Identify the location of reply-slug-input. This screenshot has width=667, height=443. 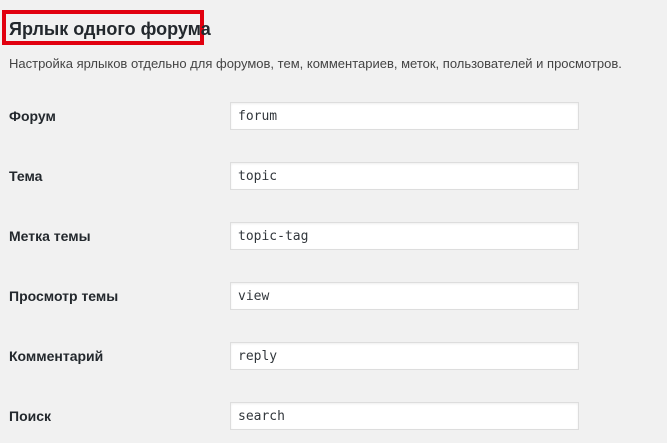
(404, 356).